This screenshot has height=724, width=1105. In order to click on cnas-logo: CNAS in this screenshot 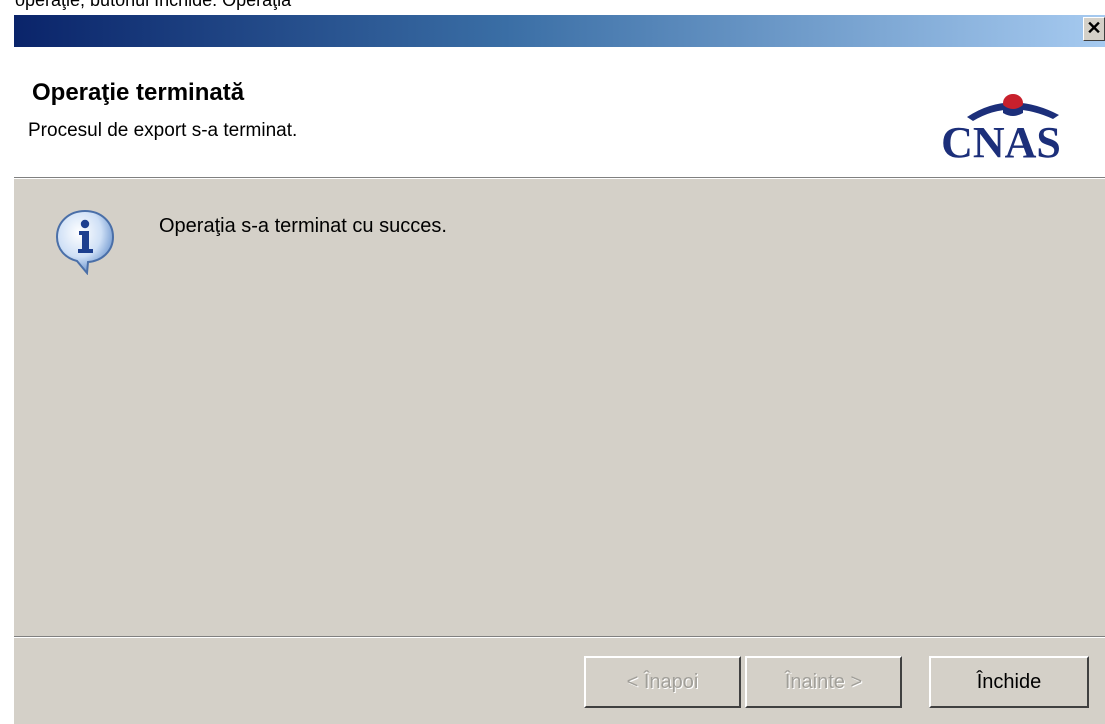, I will do `click(1001, 122)`.